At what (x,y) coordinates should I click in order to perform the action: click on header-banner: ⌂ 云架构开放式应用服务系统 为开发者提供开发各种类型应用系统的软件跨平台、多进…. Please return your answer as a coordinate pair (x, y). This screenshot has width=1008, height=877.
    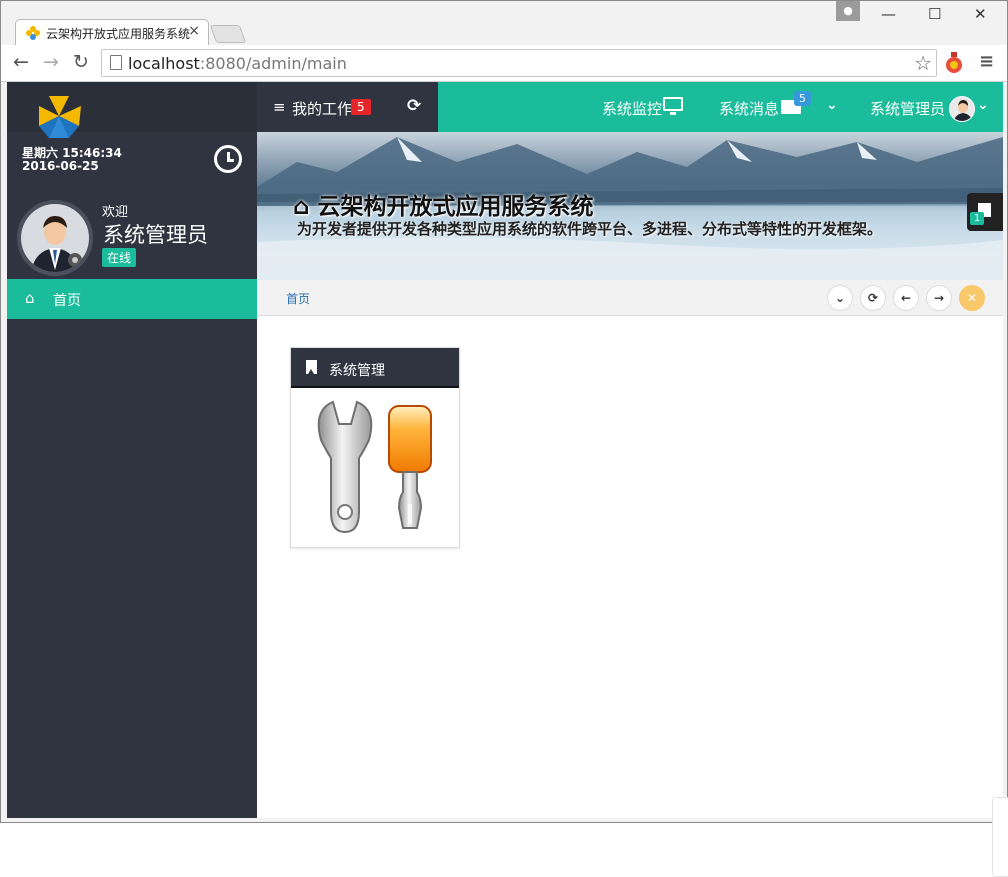
    Looking at the image, I should click on (630, 206).